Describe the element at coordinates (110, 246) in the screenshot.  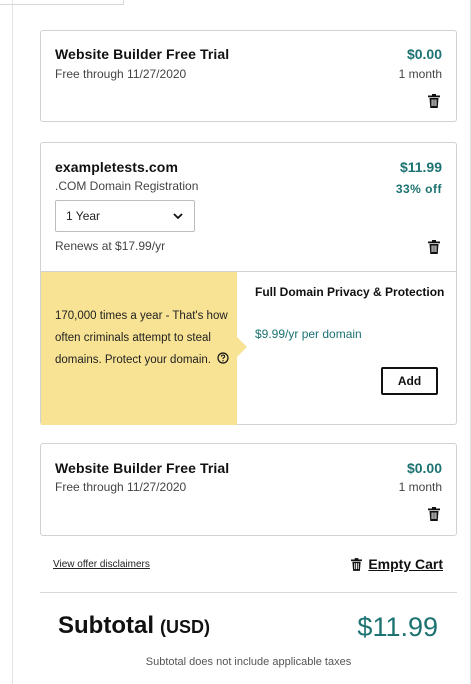
I see `renewal-price: Renews at $17.99/yr` at that location.